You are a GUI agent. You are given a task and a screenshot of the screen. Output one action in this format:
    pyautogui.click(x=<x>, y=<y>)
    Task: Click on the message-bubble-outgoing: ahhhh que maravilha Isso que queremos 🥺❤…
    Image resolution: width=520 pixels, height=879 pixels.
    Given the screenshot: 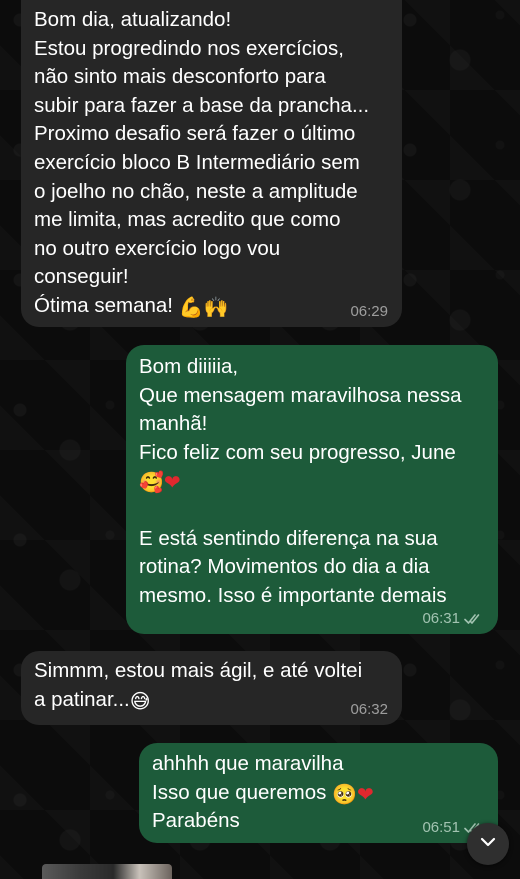 What is the action you would take?
    pyautogui.click(x=318, y=793)
    